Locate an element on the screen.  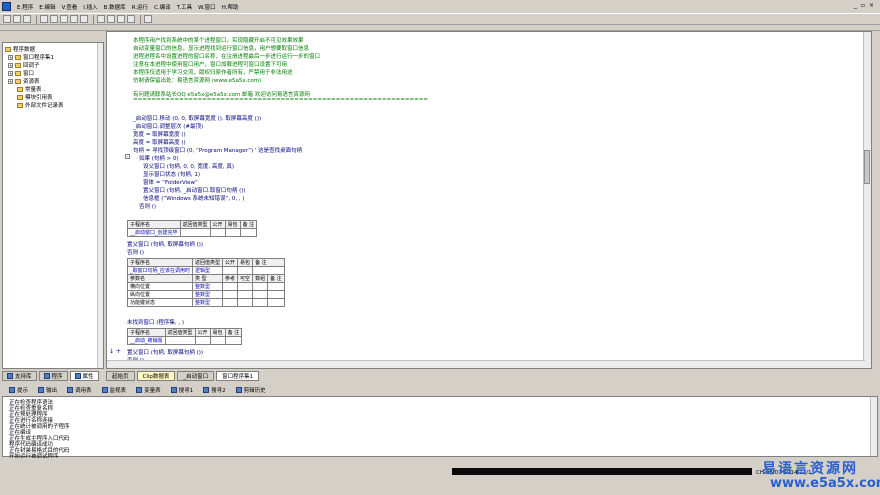
tab-startup-window: _启动窗口 is located at coordinates (196, 376).